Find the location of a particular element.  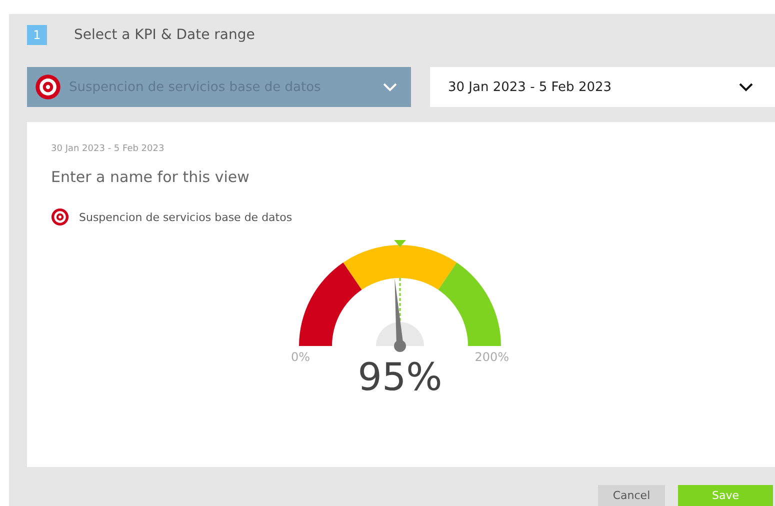

date-range-text: 30 Jan 2023 - 5 Feb 2023 is located at coordinates (108, 149).